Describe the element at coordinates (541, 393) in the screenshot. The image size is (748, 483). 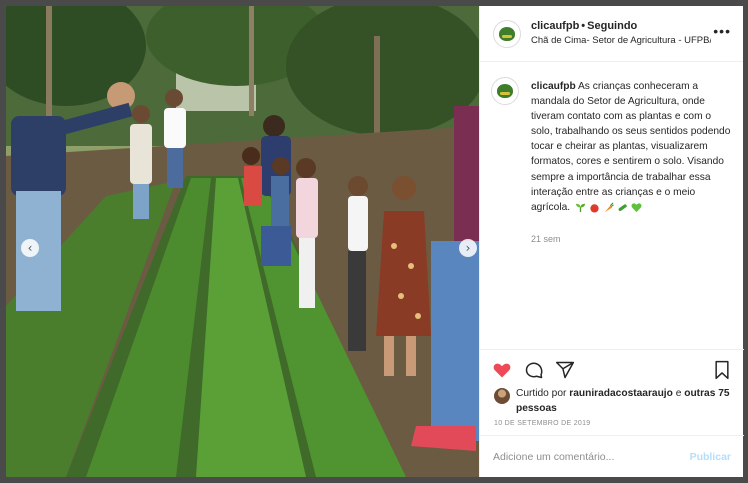
I see `liked-by-prefix: Curtido por` at that location.